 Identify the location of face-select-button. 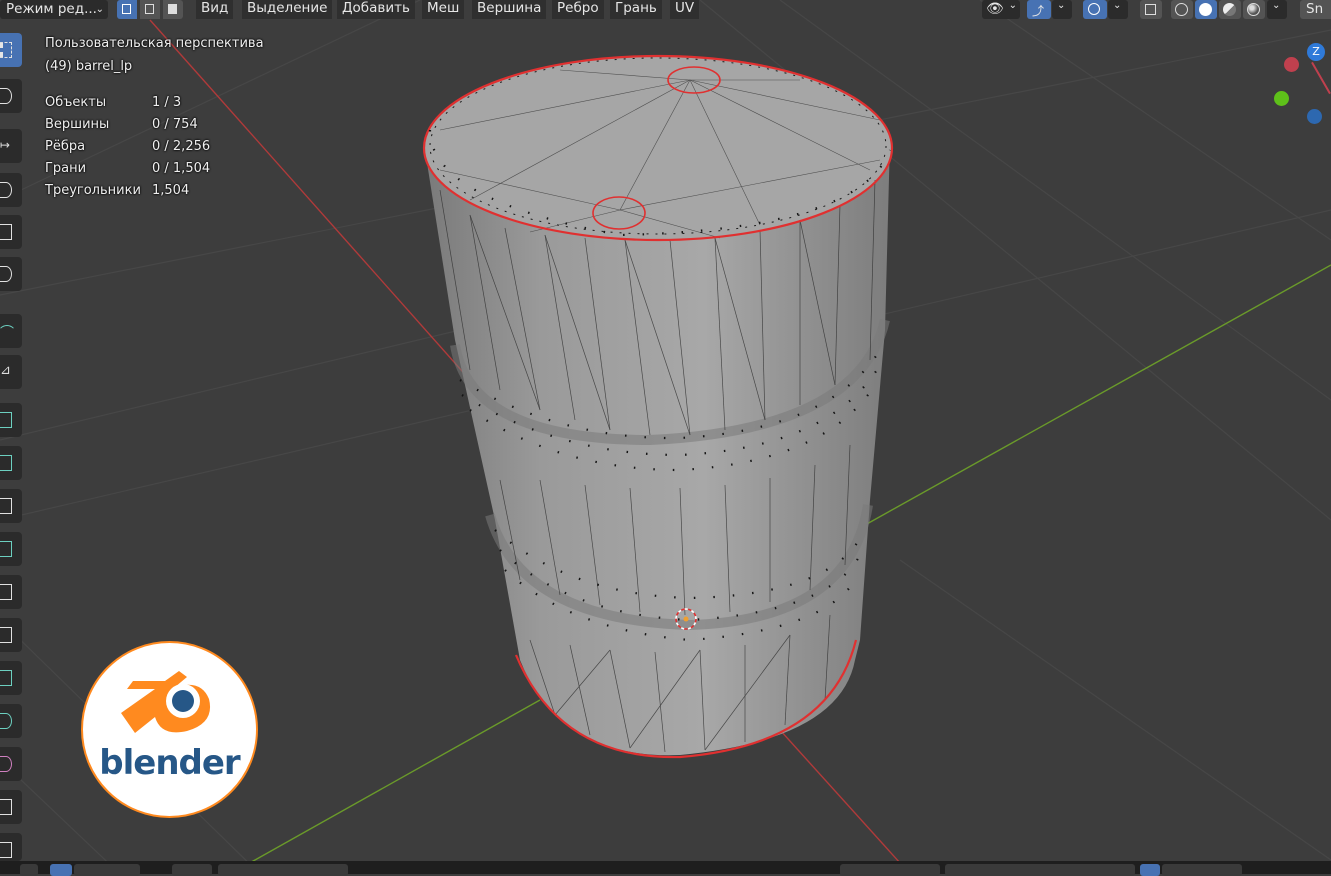
(173, 9).